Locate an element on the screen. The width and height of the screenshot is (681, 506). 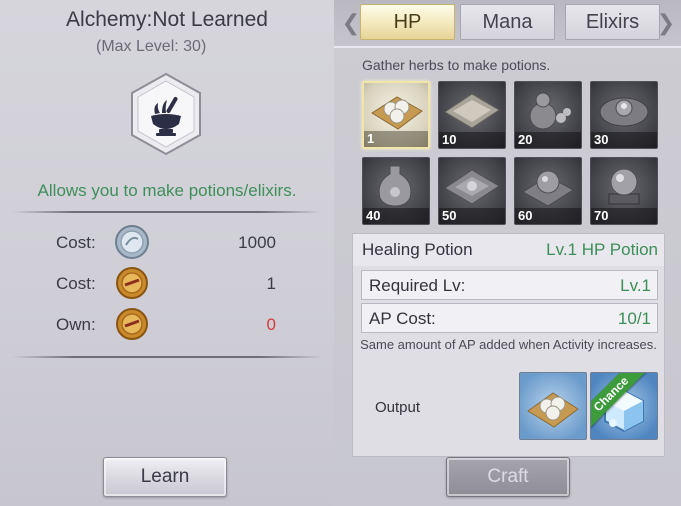
mortar-pestle-icon is located at coordinates (166, 114).